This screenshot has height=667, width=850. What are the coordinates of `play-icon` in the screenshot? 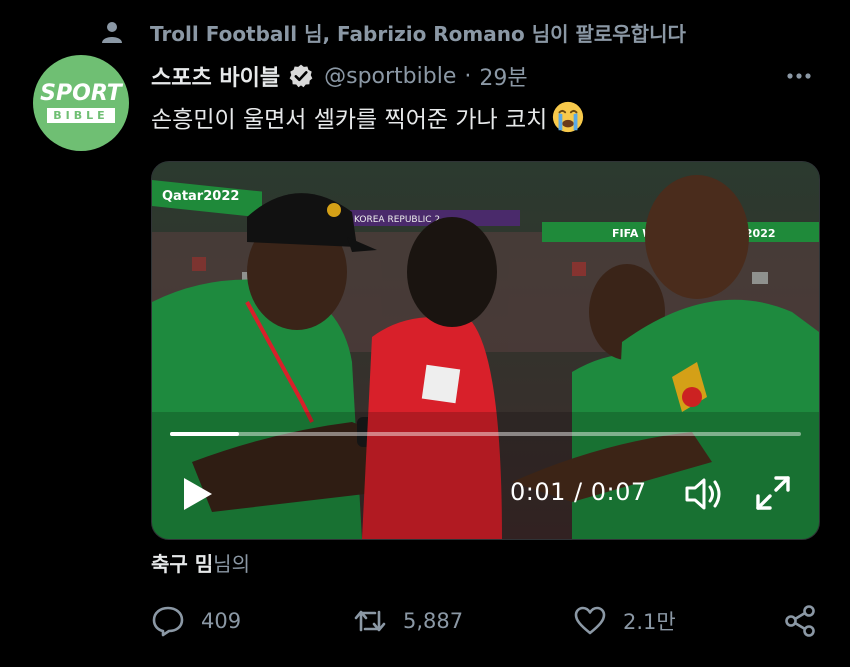 It's located at (197, 494).